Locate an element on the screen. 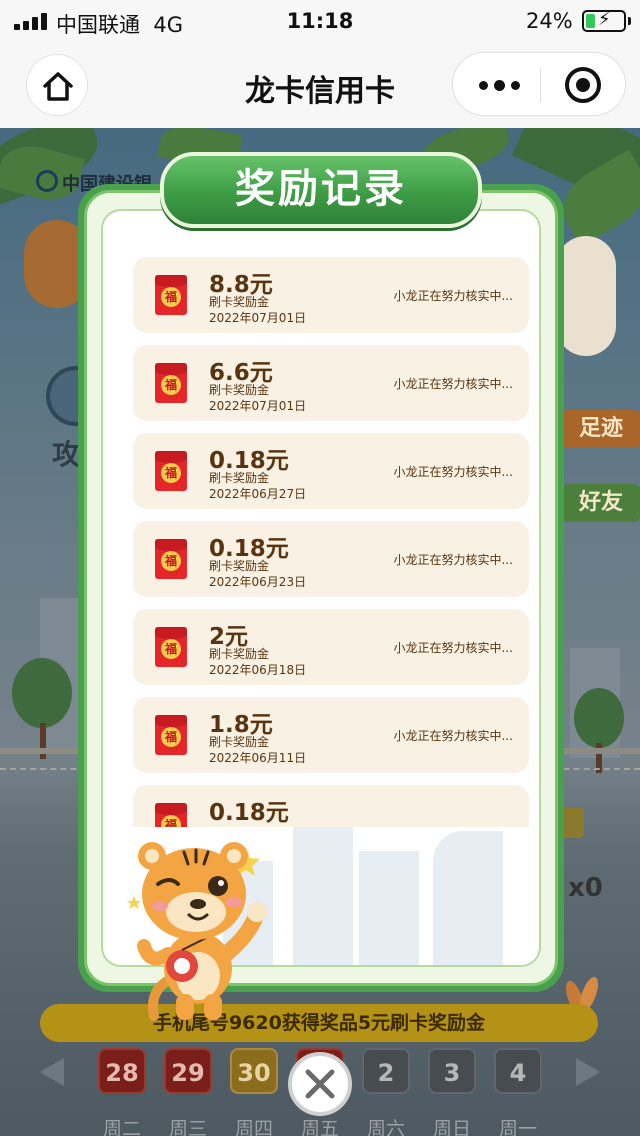  mini-program-nav-bar: 龙卡信用卡 is located at coordinates (320, 86).